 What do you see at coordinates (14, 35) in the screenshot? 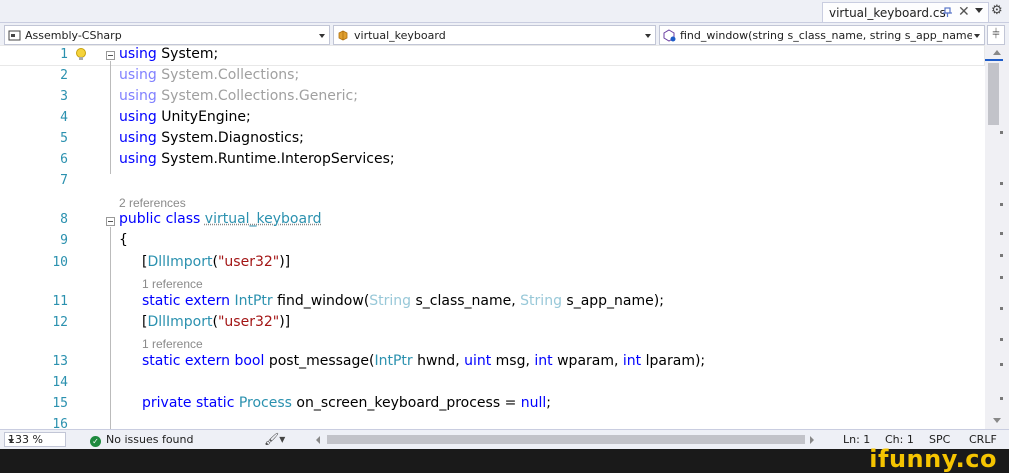
I see `project-icon` at bounding box center [14, 35].